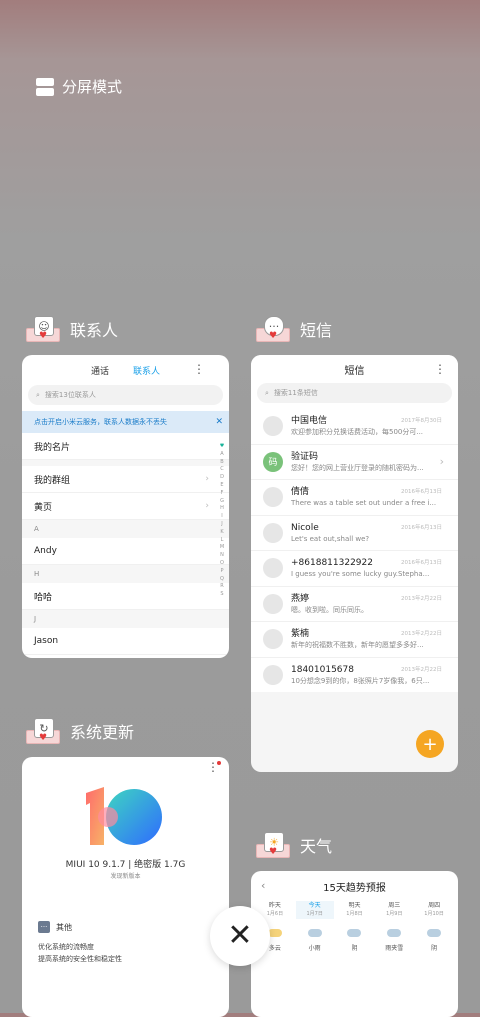 The image size is (480, 1017). I want to click on forecast-day: 今天 1月7日, so click(314, 910).